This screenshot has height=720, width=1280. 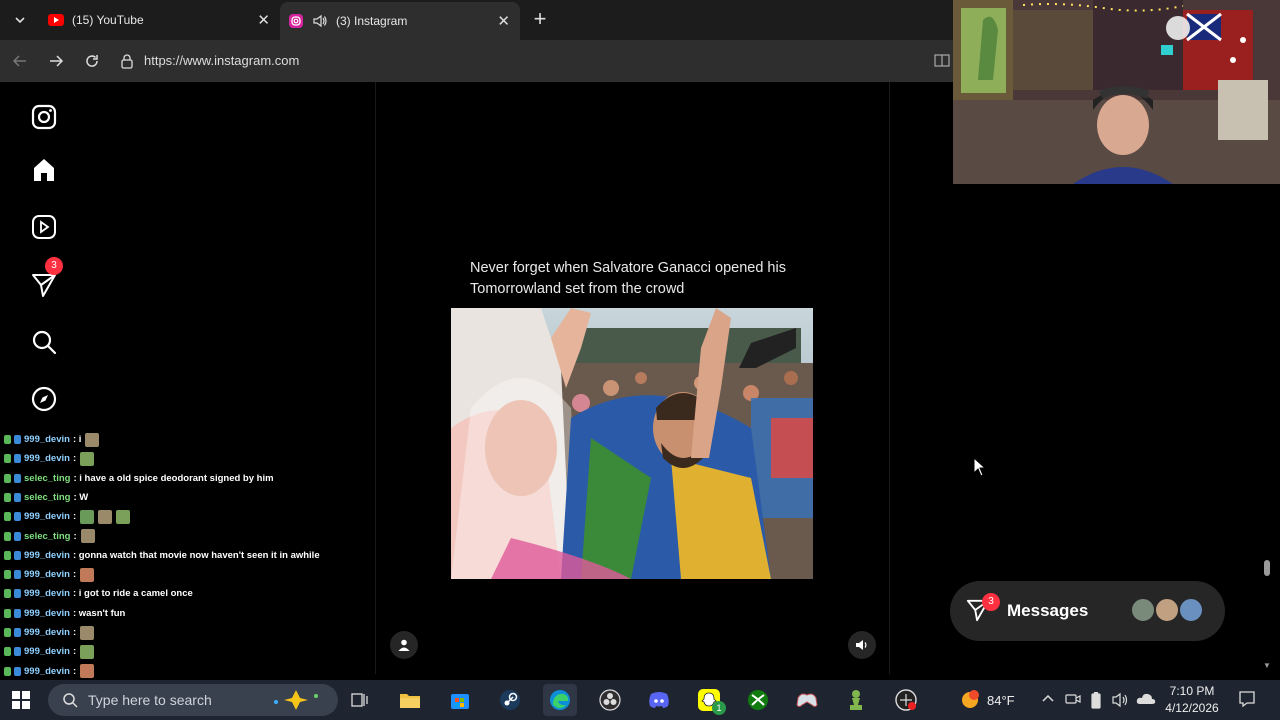 I want to click on tab-instagram: (3) Instagram ✕, so click(x=400, y=21).